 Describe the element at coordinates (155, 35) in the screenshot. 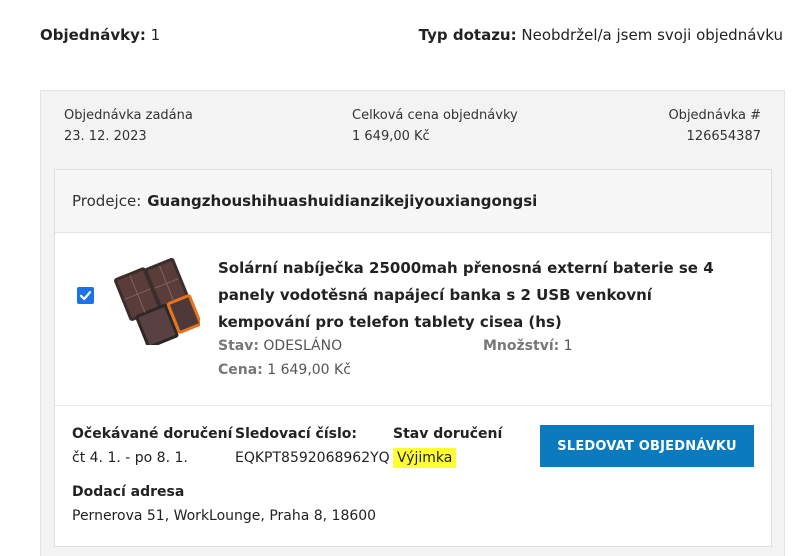

I see `orders-count-value: 1` at that location.